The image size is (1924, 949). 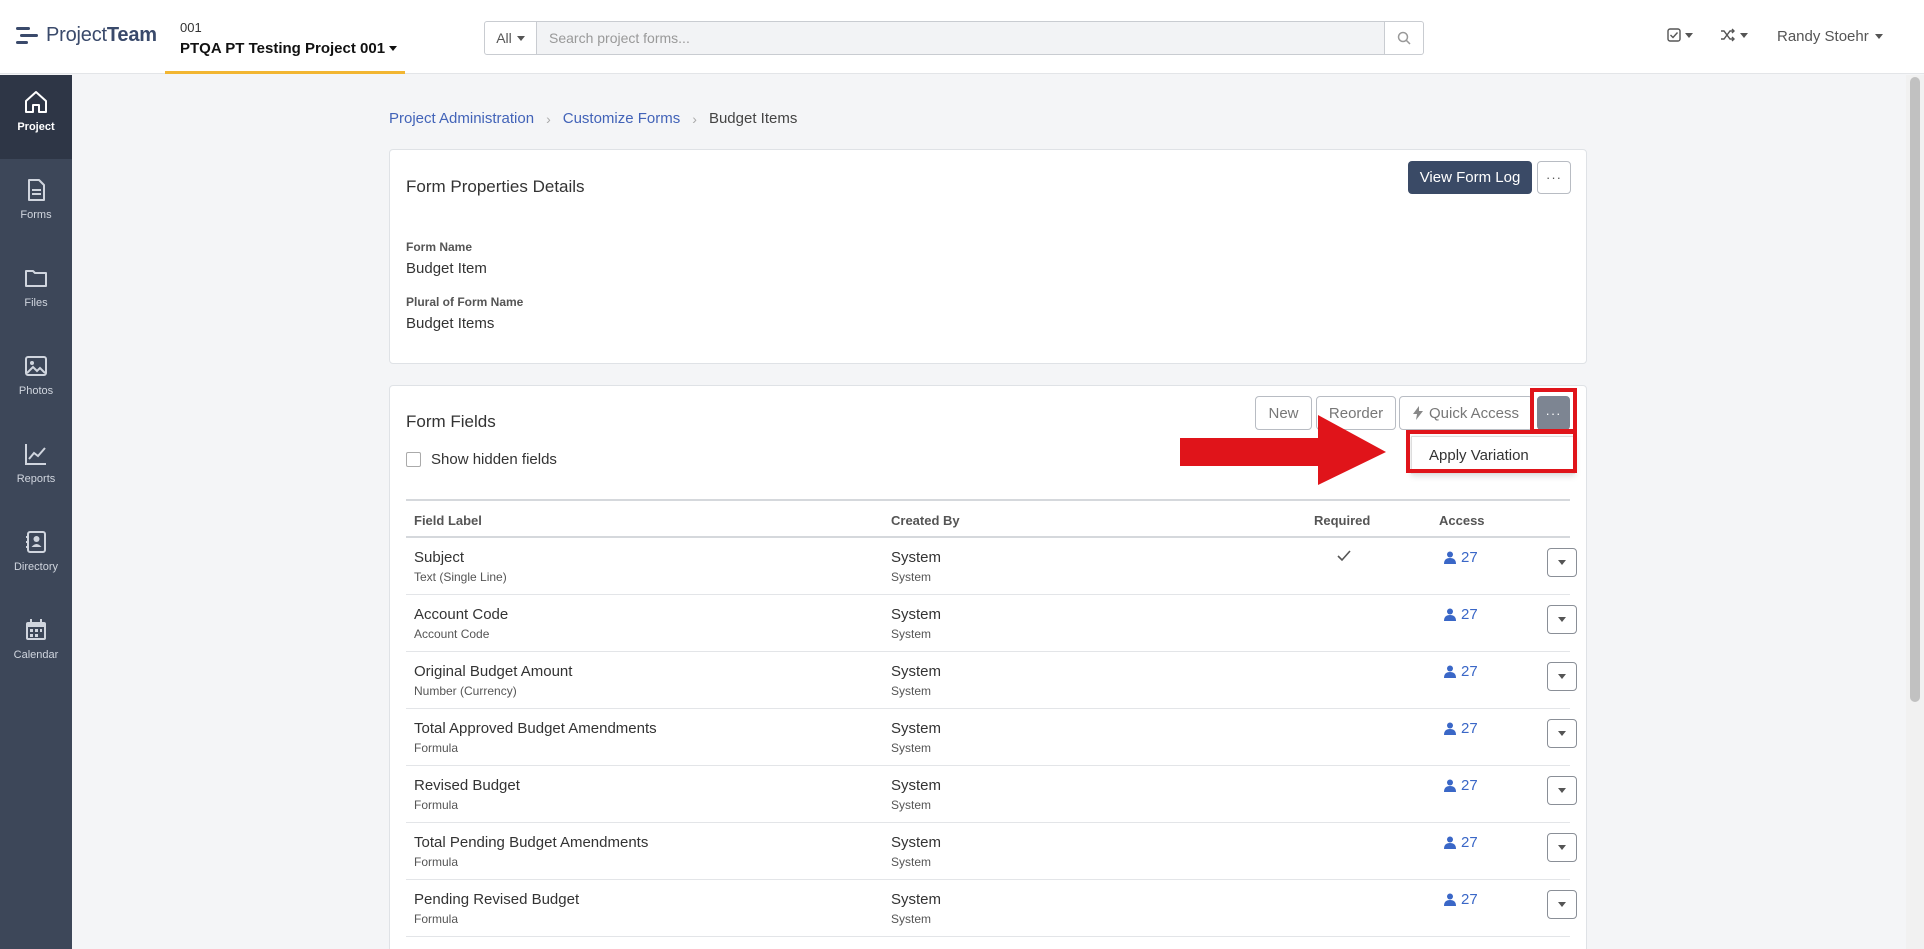 What do you see at coordinates (535, 737) in the screenshot?
I see `field-label-cell: Total Approved Budget Amendments Formula` at bounding box center [535, 737].